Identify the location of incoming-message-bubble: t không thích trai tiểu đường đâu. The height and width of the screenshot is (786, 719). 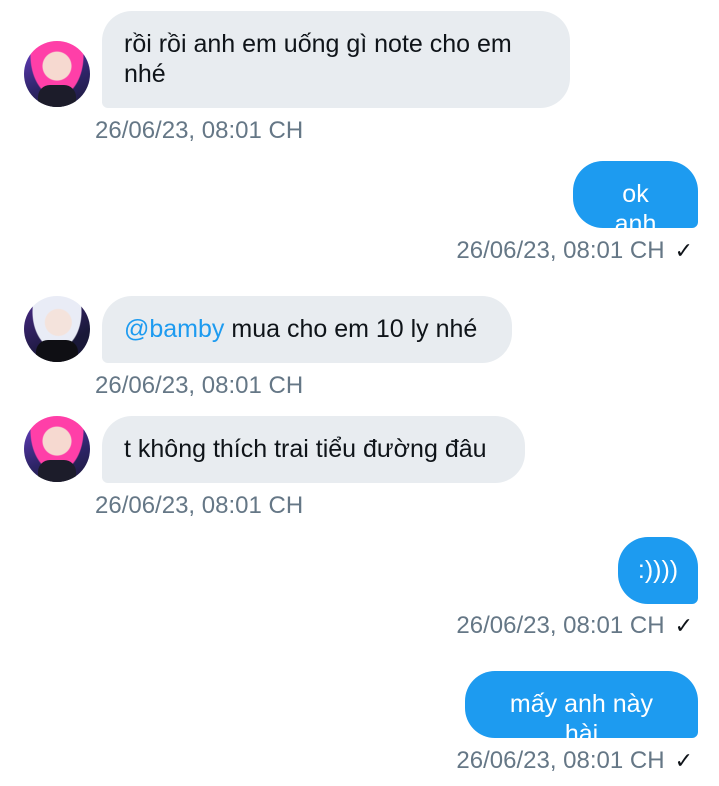
(313, 449).